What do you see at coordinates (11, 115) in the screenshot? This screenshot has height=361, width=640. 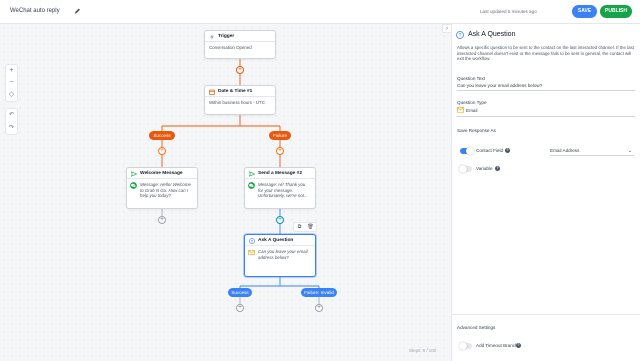 I see `undo-button: ↶` at bounding box center [11, 115].